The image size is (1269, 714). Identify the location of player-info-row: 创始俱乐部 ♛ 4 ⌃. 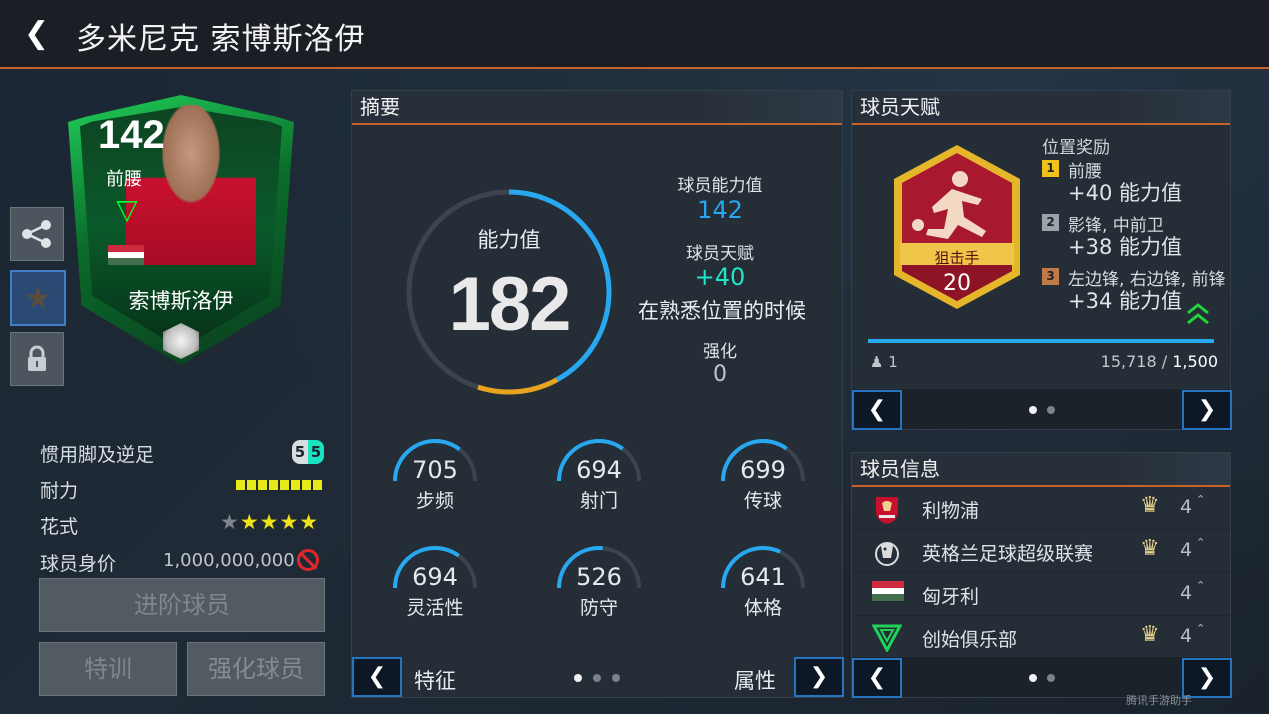
(1041, 637).